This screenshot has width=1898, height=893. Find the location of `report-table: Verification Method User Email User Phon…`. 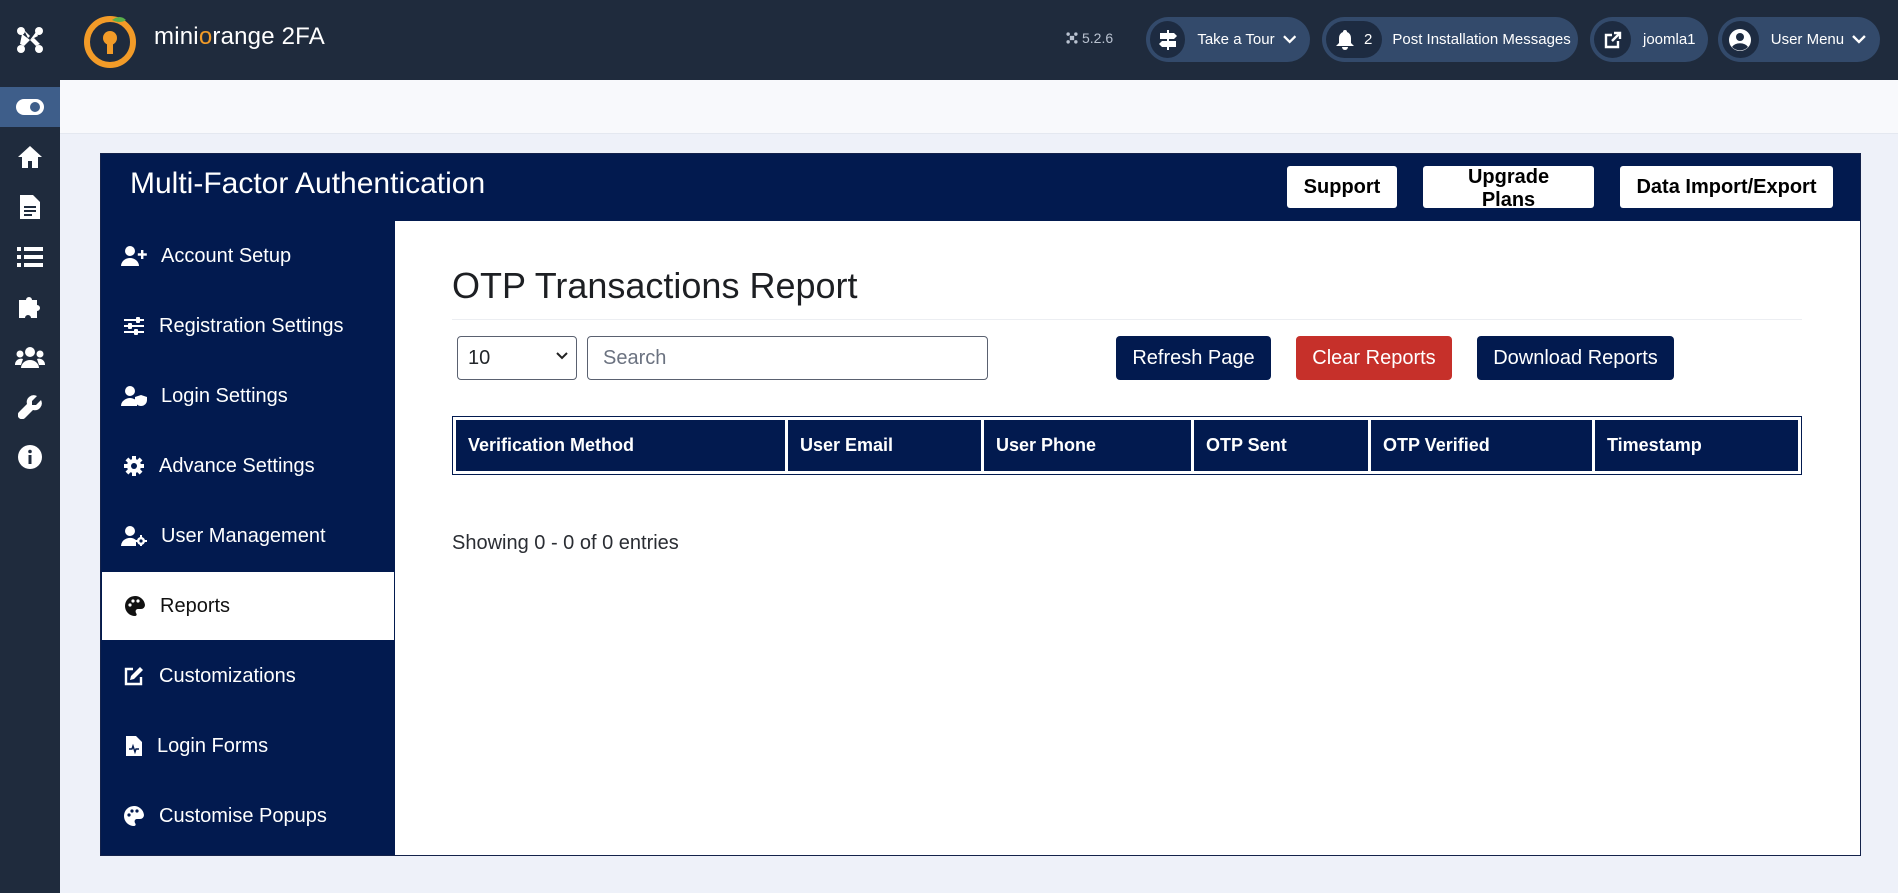

report-table: Verification Method User Email User Phon… is located at coordinates (1127, 445).